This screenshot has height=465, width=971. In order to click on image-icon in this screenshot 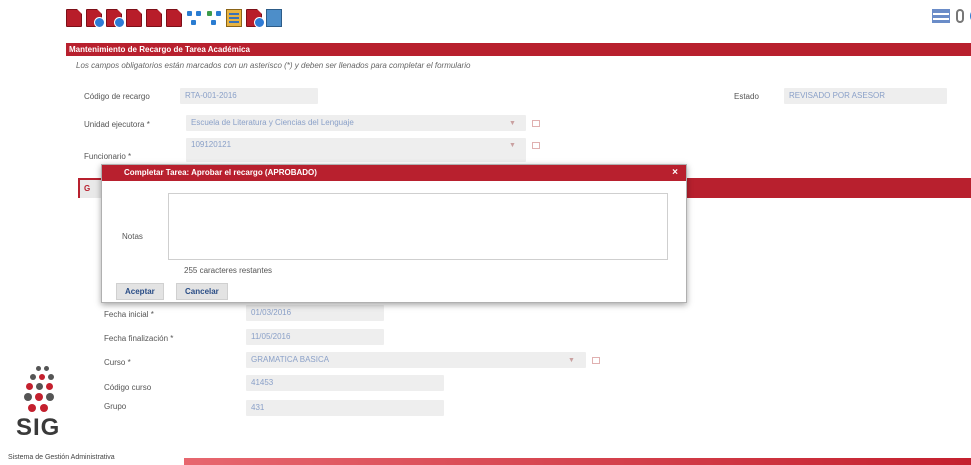, I will do `click(274, 18)`.